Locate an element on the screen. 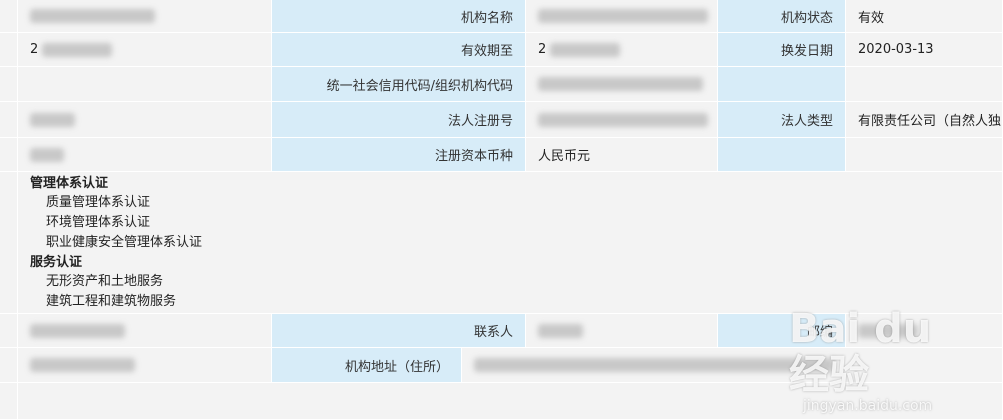 The height and width of the screenshot is (420, 1003). org-status-label: 机构状态 is located at coordinates (782, 16).